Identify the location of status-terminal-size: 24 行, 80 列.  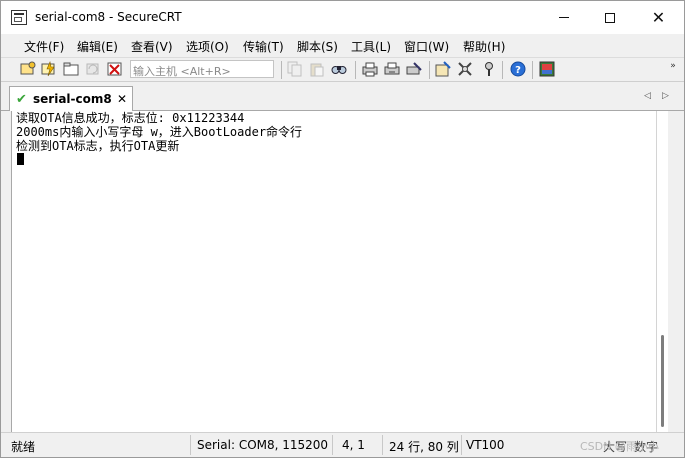
(424, 447).